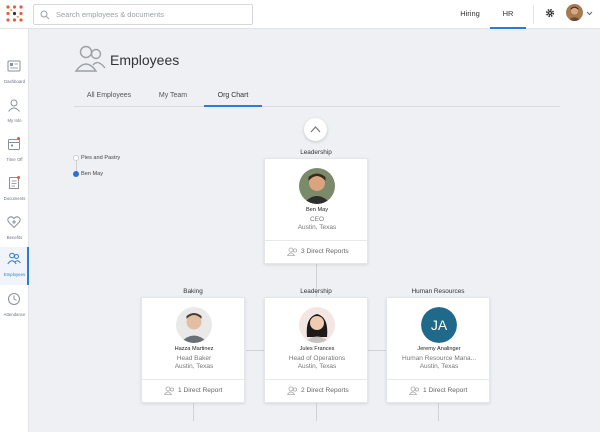 This screenshot has width=600, height=432. I want to click on navigate-up-button, so click(315, 129).